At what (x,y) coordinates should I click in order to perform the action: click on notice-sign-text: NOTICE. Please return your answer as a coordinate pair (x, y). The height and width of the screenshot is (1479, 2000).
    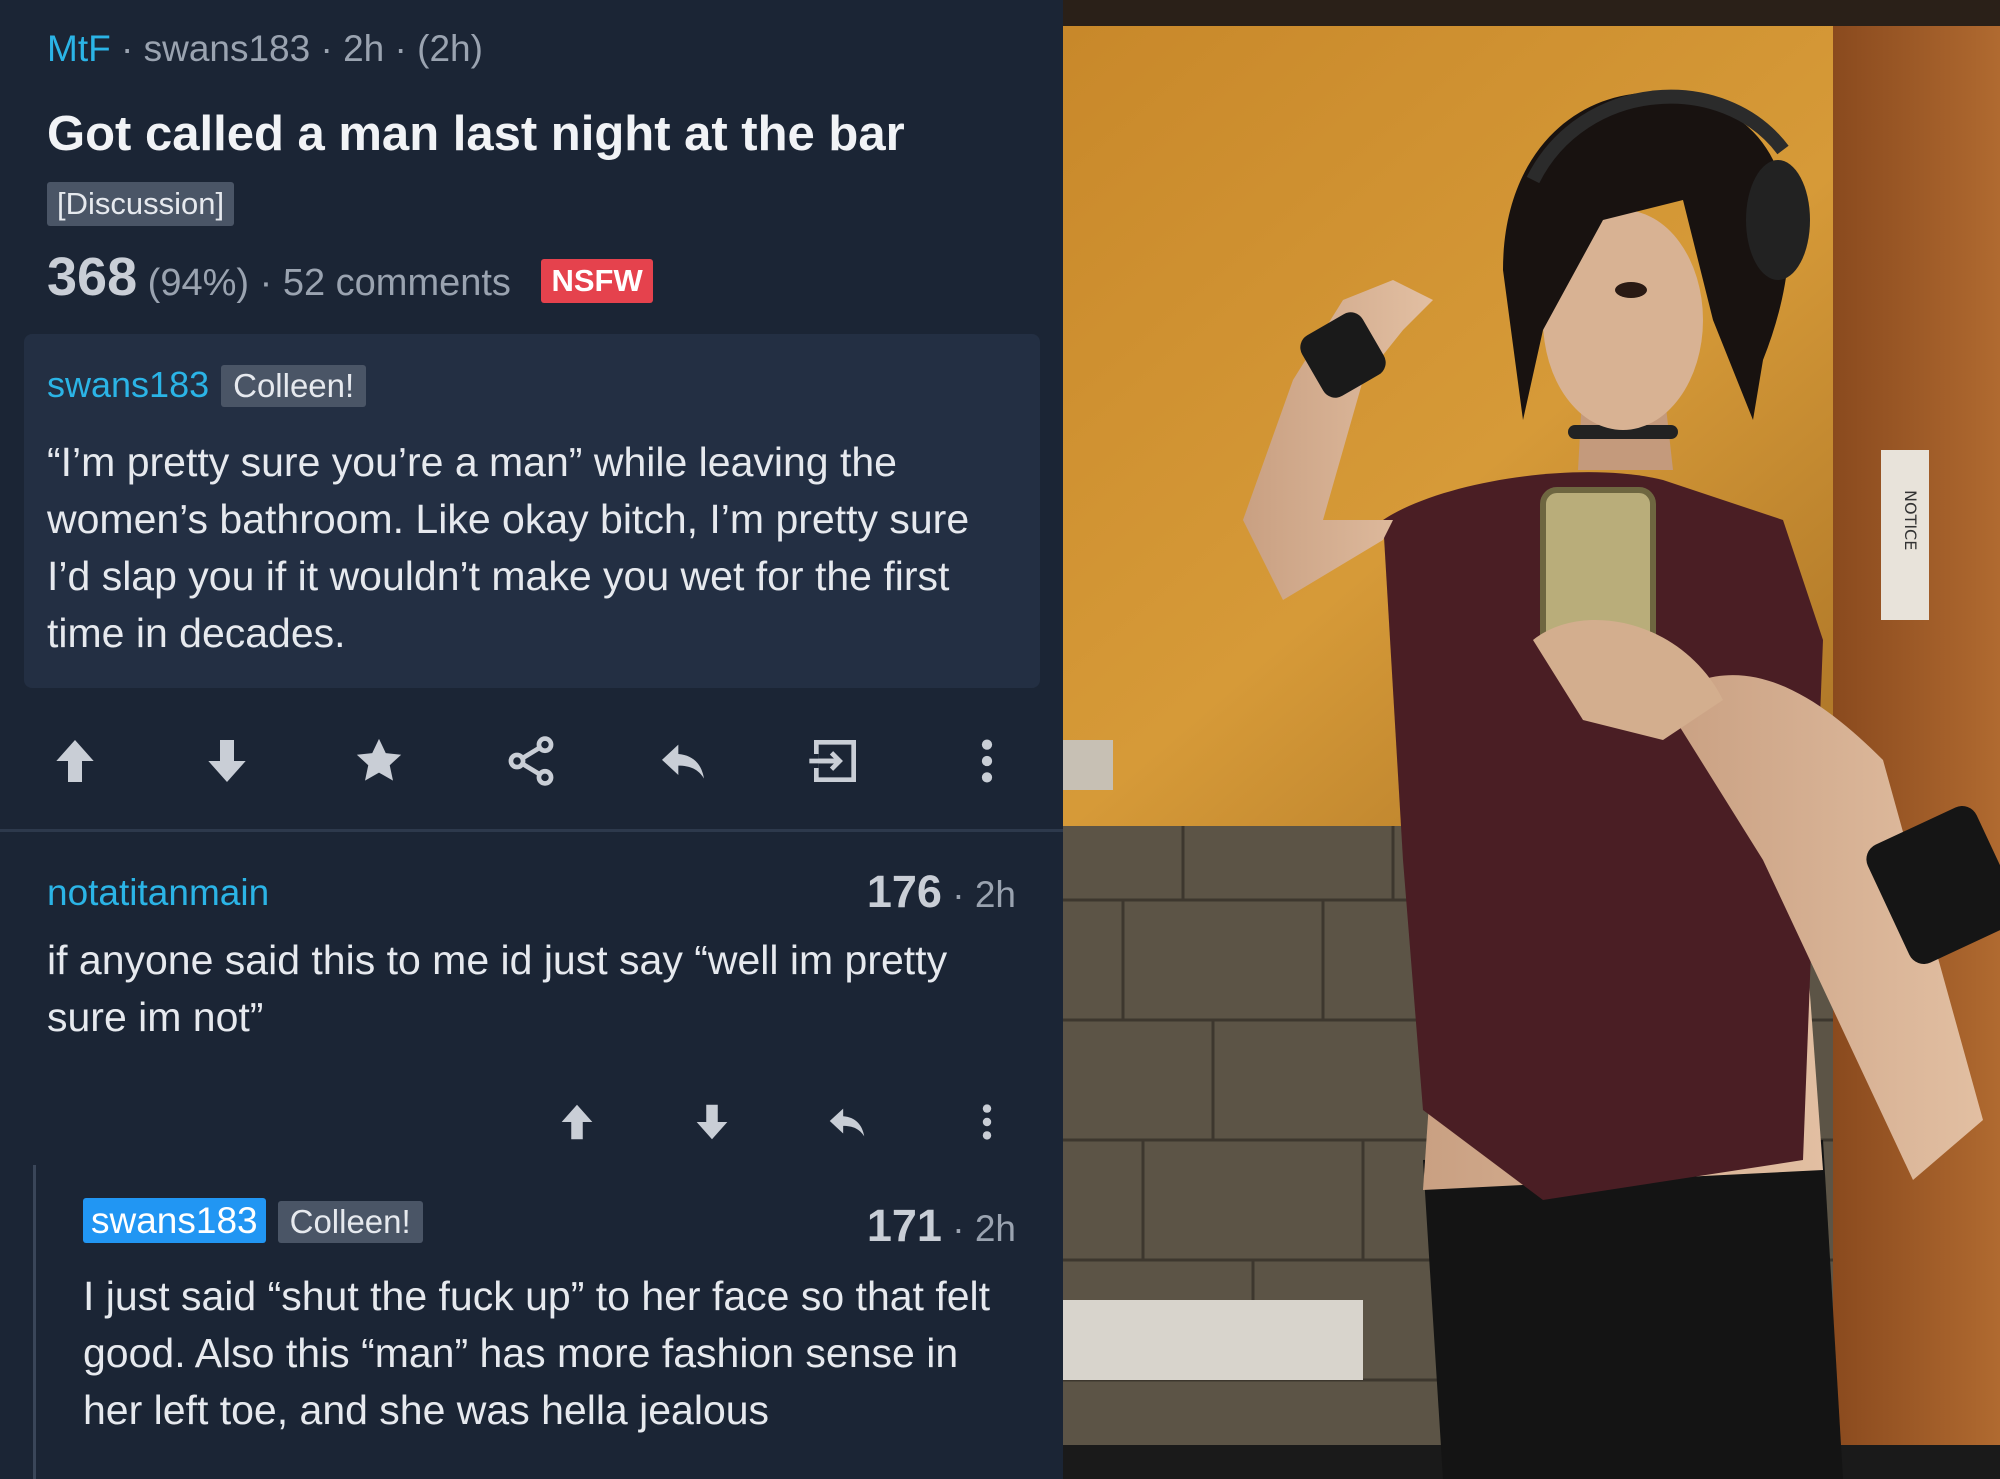
    Looking at the image, I should click on (1910, 520).